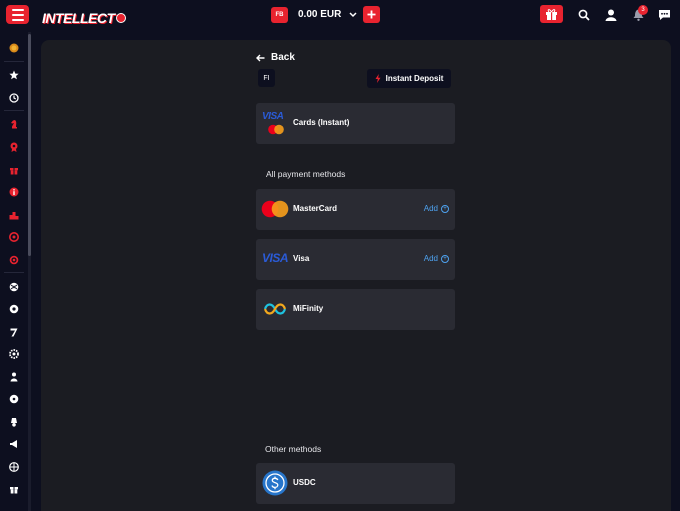  I want to click on instant-deposit-label: Instant Deposit, so click(414, 78).